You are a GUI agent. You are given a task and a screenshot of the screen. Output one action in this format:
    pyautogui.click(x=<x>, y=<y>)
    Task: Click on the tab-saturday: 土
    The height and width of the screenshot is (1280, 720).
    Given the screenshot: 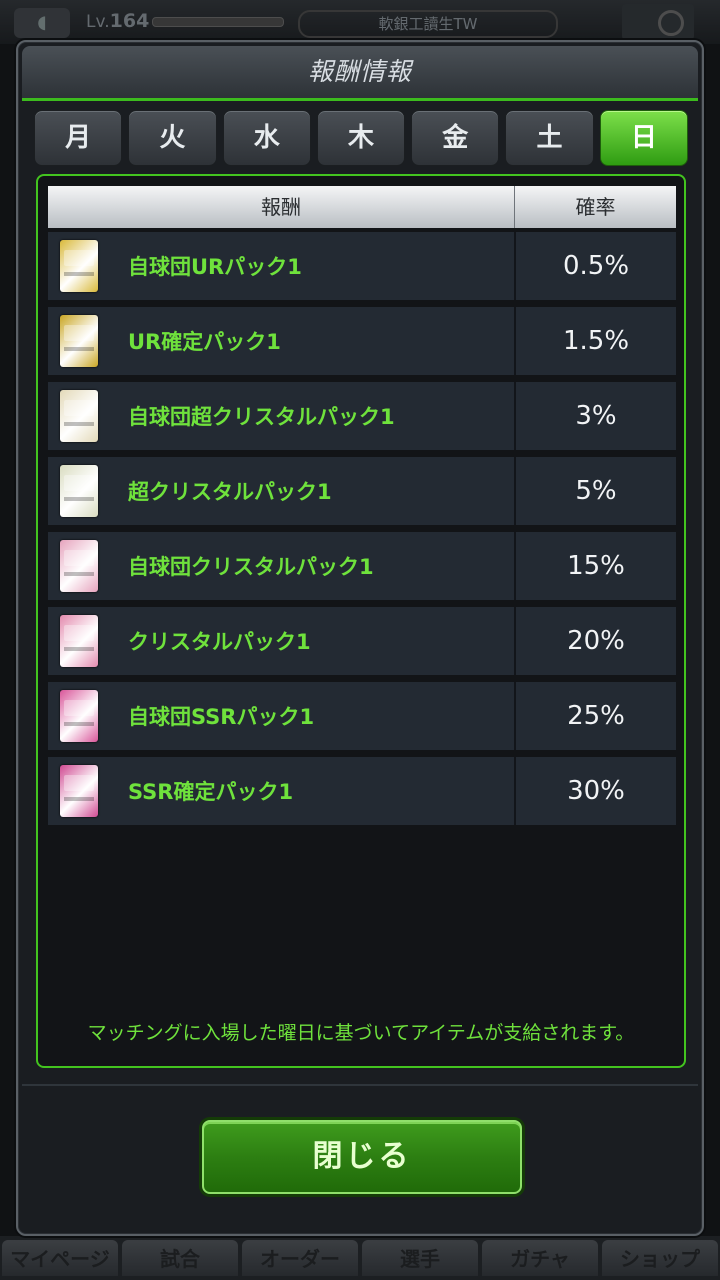 What is the action you would take?
    pyautogui.click(x=549, y=138)
    